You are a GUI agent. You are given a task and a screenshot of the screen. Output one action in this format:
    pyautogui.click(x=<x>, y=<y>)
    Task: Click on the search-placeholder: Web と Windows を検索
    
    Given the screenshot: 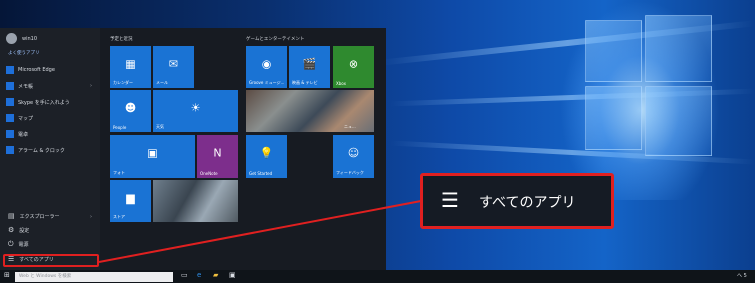 What is the action you would take?
    pyautogui.click(x=45, y=276)
    